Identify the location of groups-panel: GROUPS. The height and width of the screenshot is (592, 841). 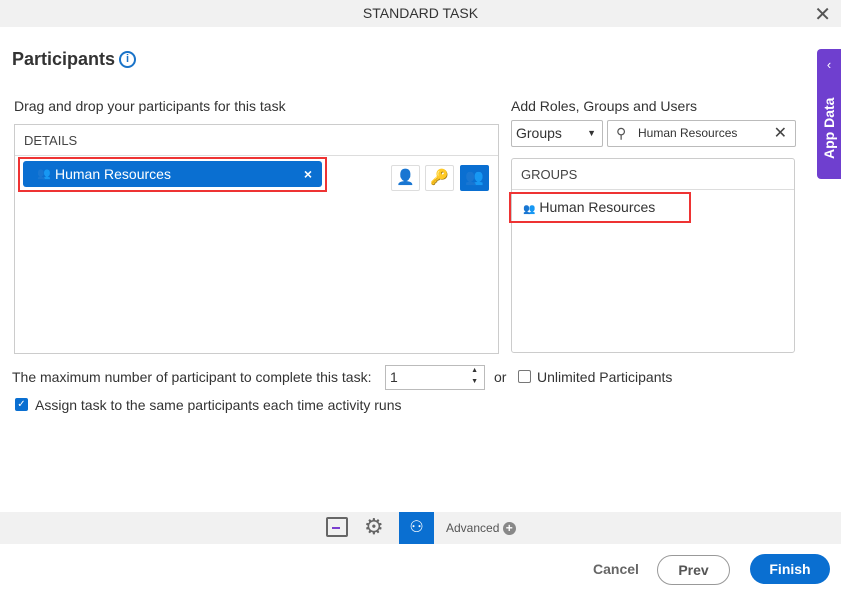
(653, 255).